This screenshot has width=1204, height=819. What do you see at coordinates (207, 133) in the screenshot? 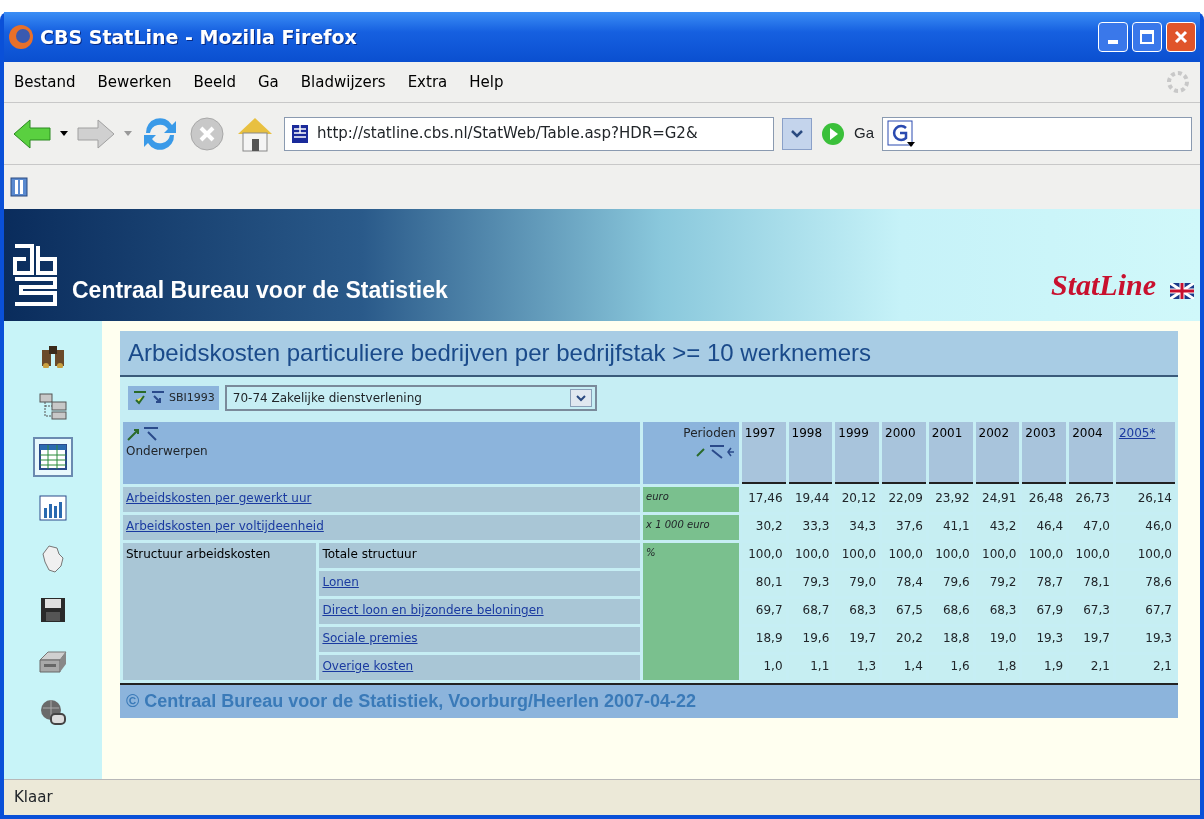
I see `stop-icon` at bounding box center [207, 133].